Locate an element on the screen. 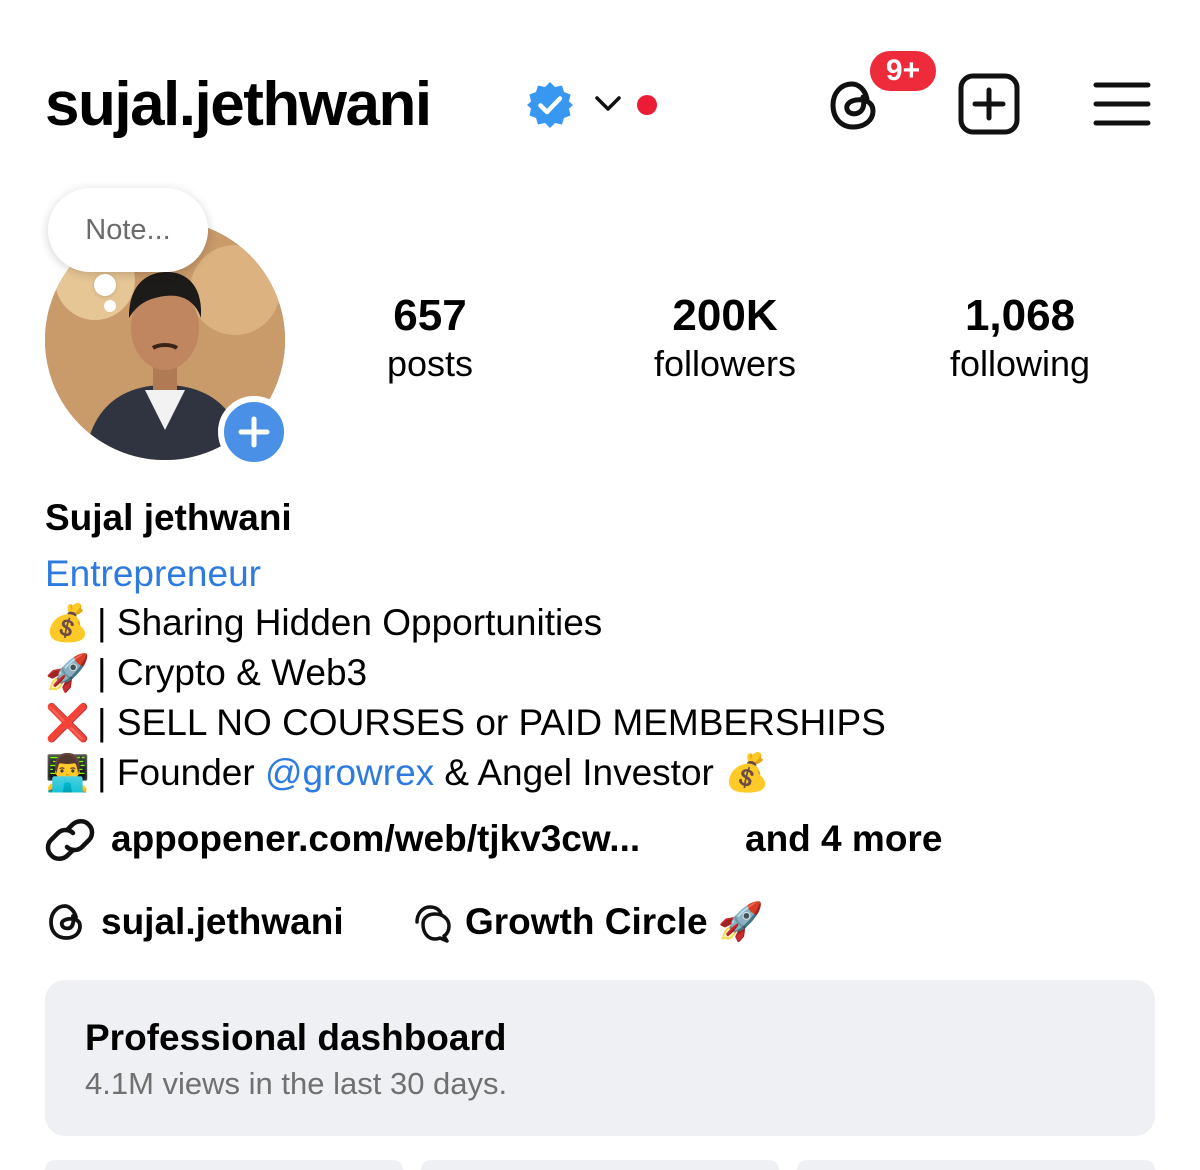 This screenshot has height=1170, width=1200. technologist-emoji: 👨‍💻 is located at coordinates (67, 772).